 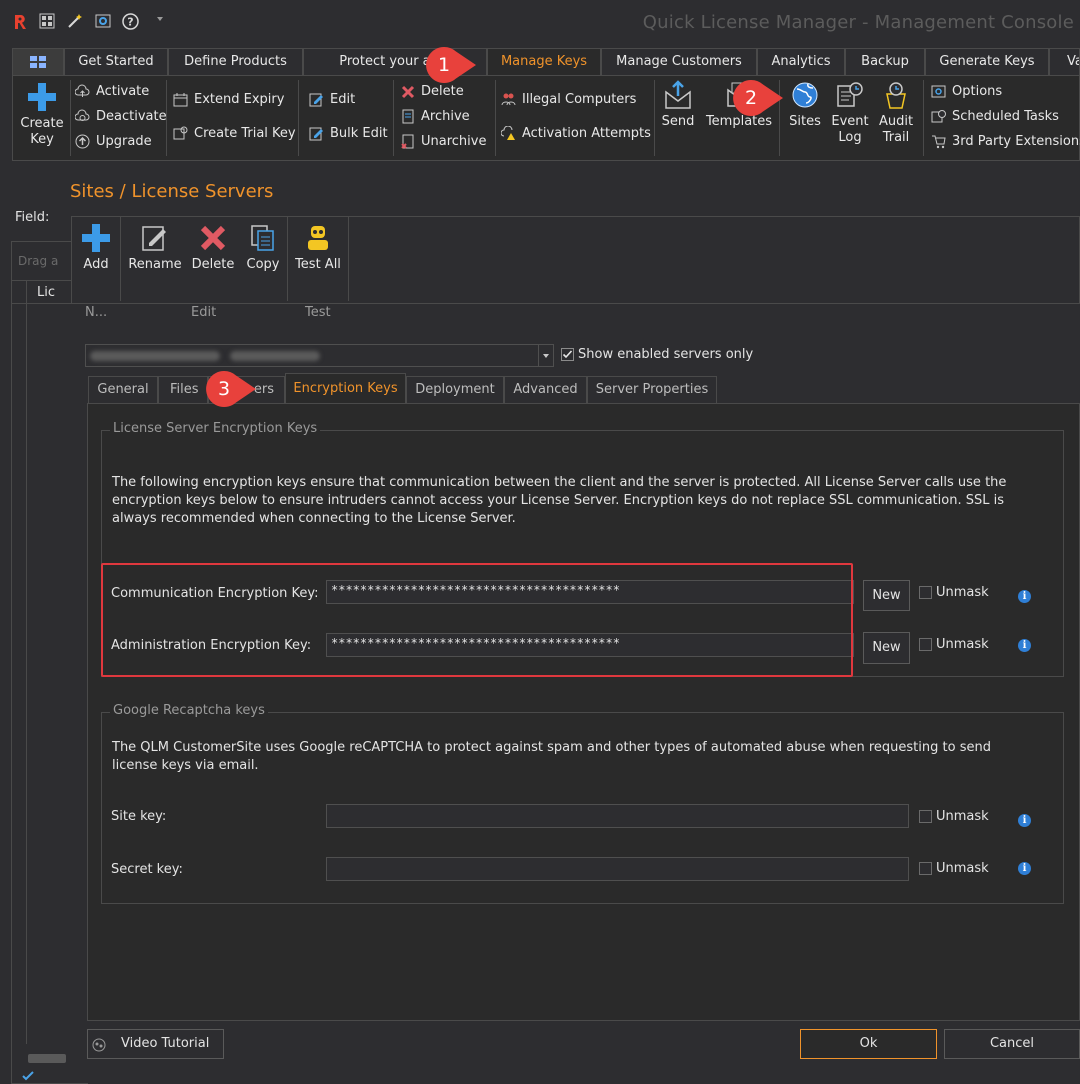 What do you see at coordinates (345, 388) in the screenshot?
I see `subtab-encryption-keys: Encryption Keys` at bounding box center [345, 388].